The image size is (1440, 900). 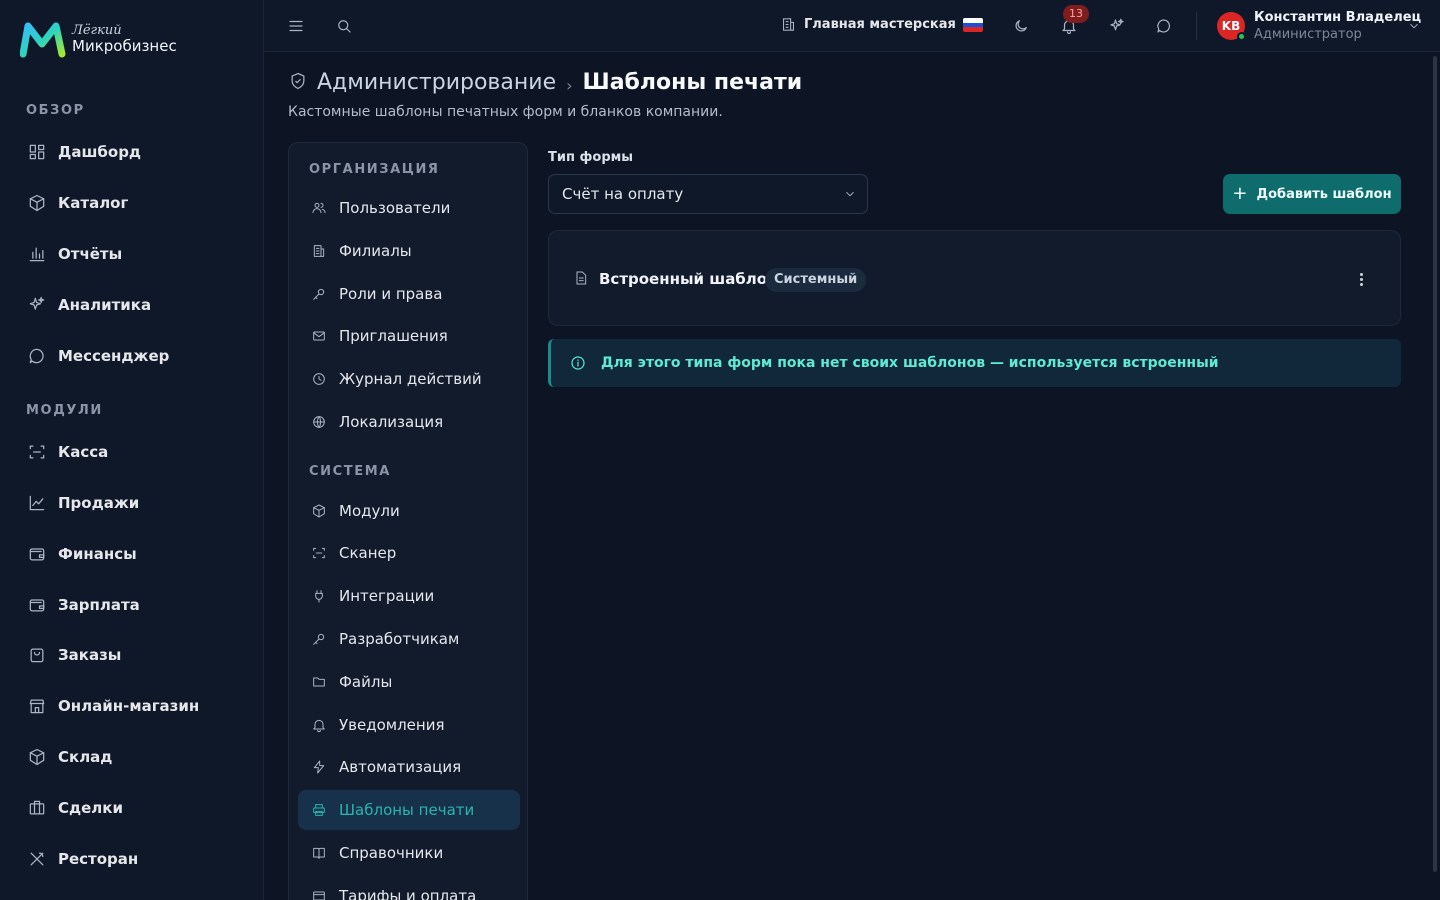 What do you see at coordinates (409, 639) in the screenshot?
I see `settings-item-developers: Разработчикам` at bounding box center [409, 639].